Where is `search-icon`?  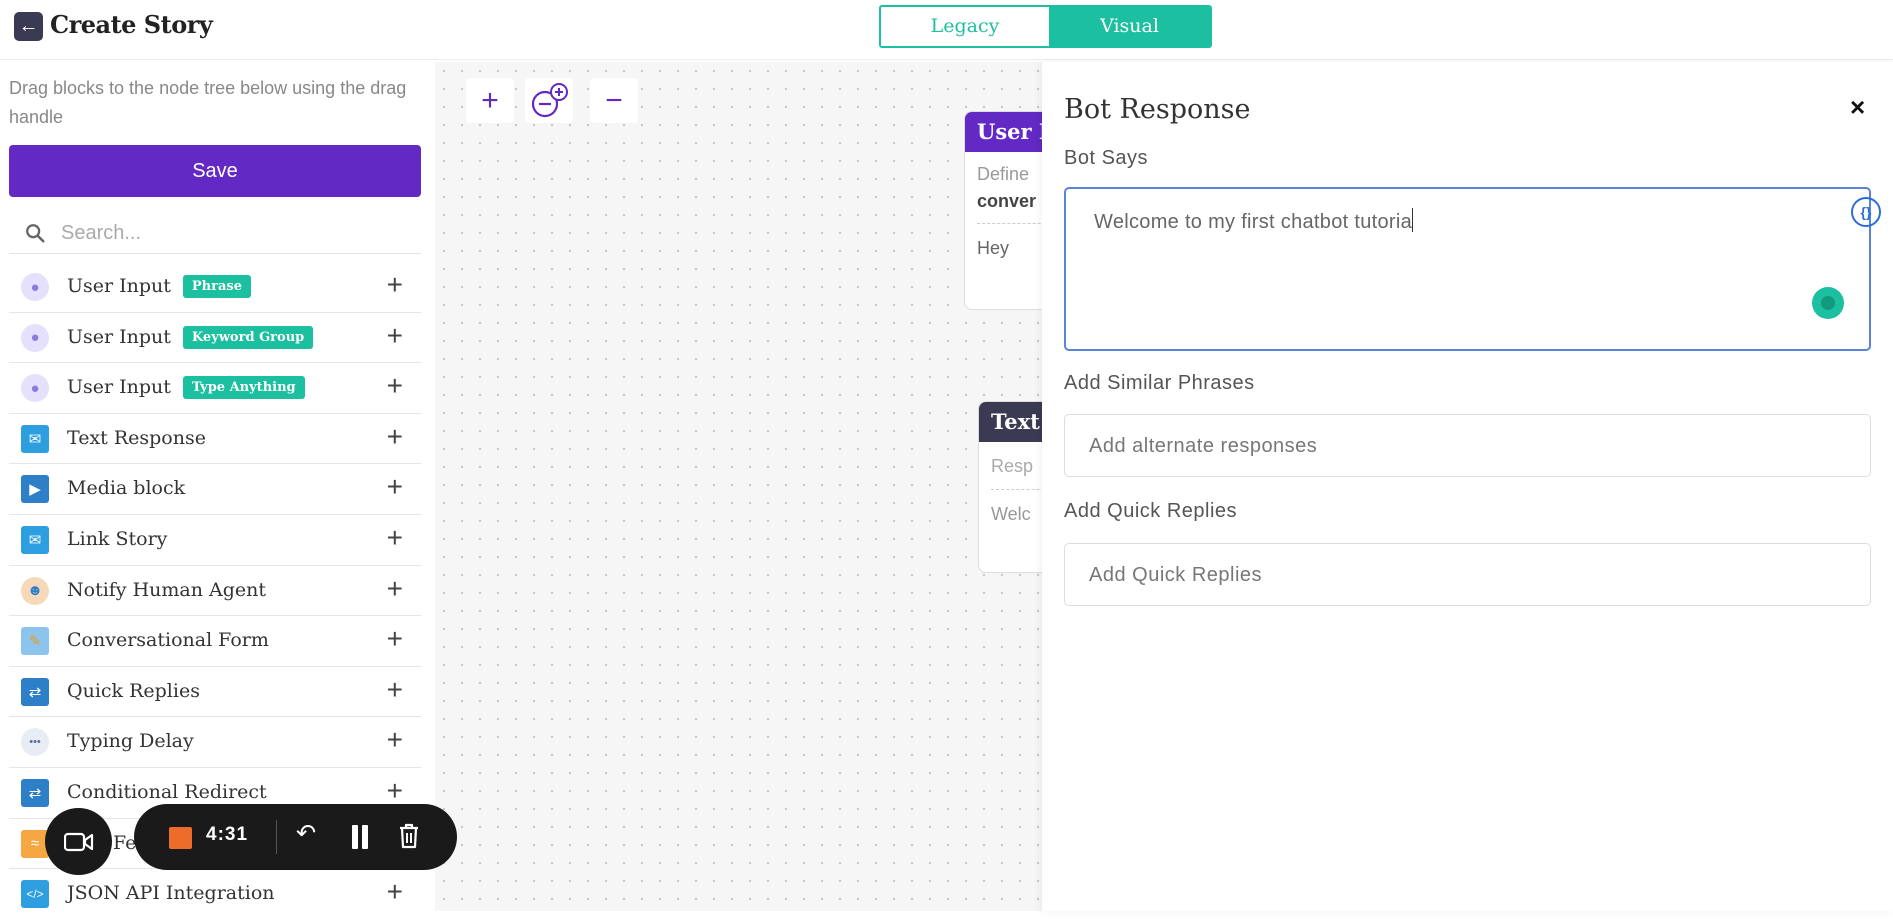 search-icon is located at coordinates (35, 233).